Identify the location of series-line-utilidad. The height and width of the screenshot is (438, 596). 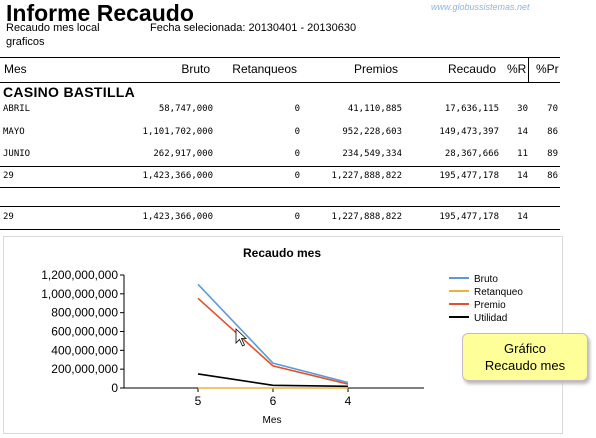
(273, 380).